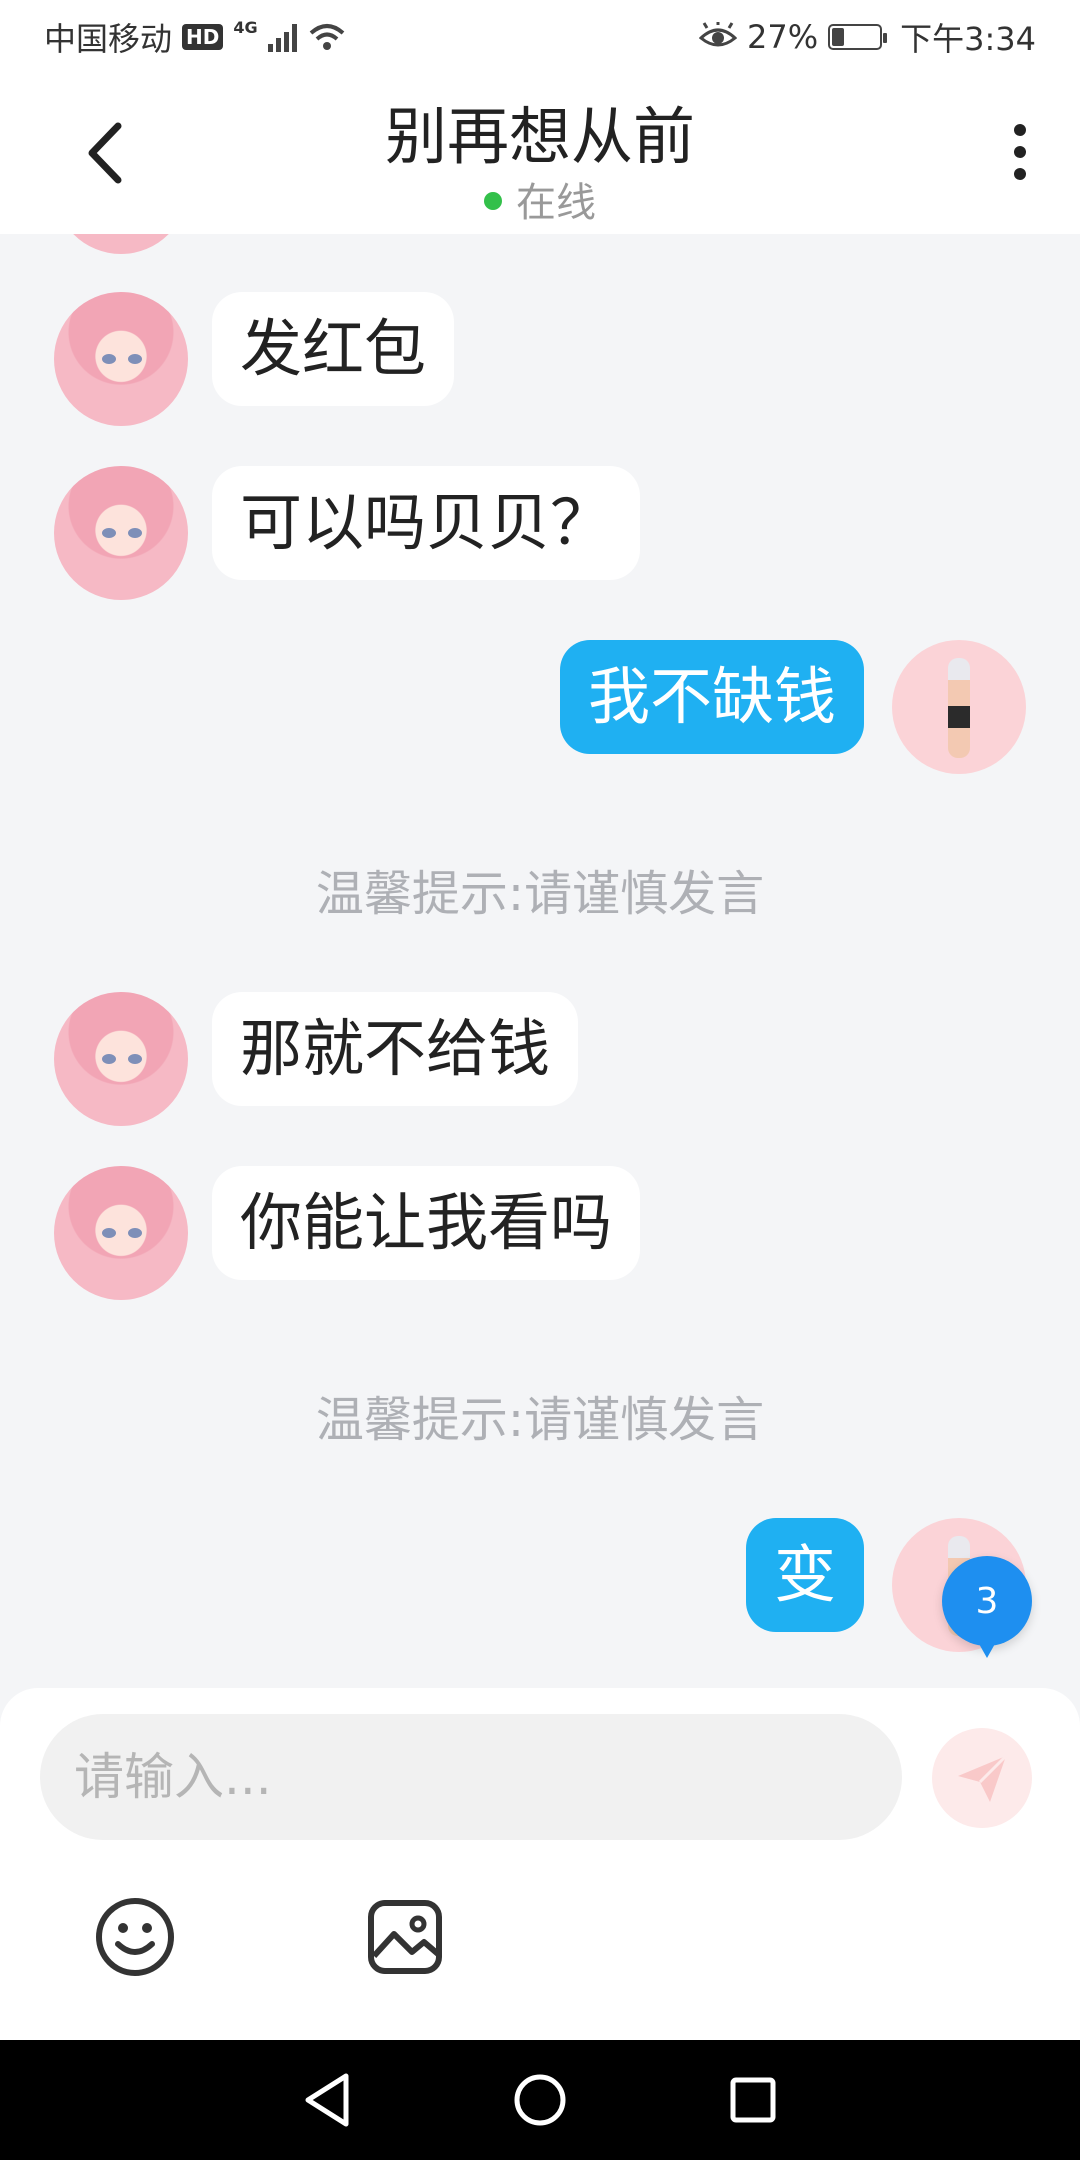  Describe the element at coordinates (326, 37) in the screenshot. I see `wifi-icon` at that location.